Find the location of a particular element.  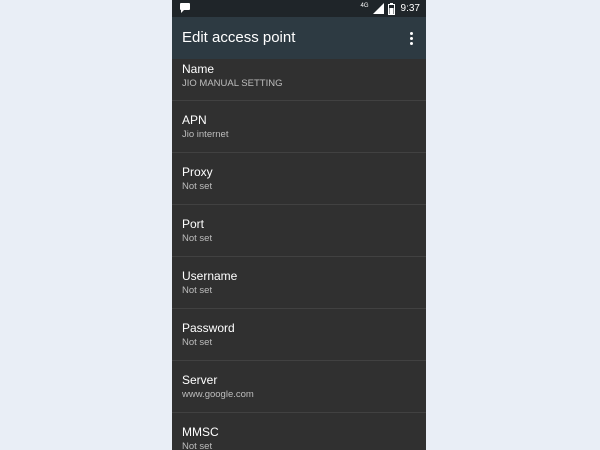

setting-item-username: Username Not set is located at coordinates (299, 283).